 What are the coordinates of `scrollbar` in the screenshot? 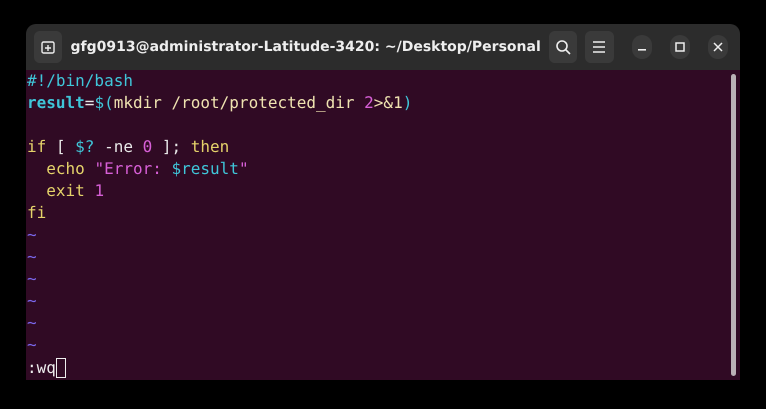 It's located at (733, 225).